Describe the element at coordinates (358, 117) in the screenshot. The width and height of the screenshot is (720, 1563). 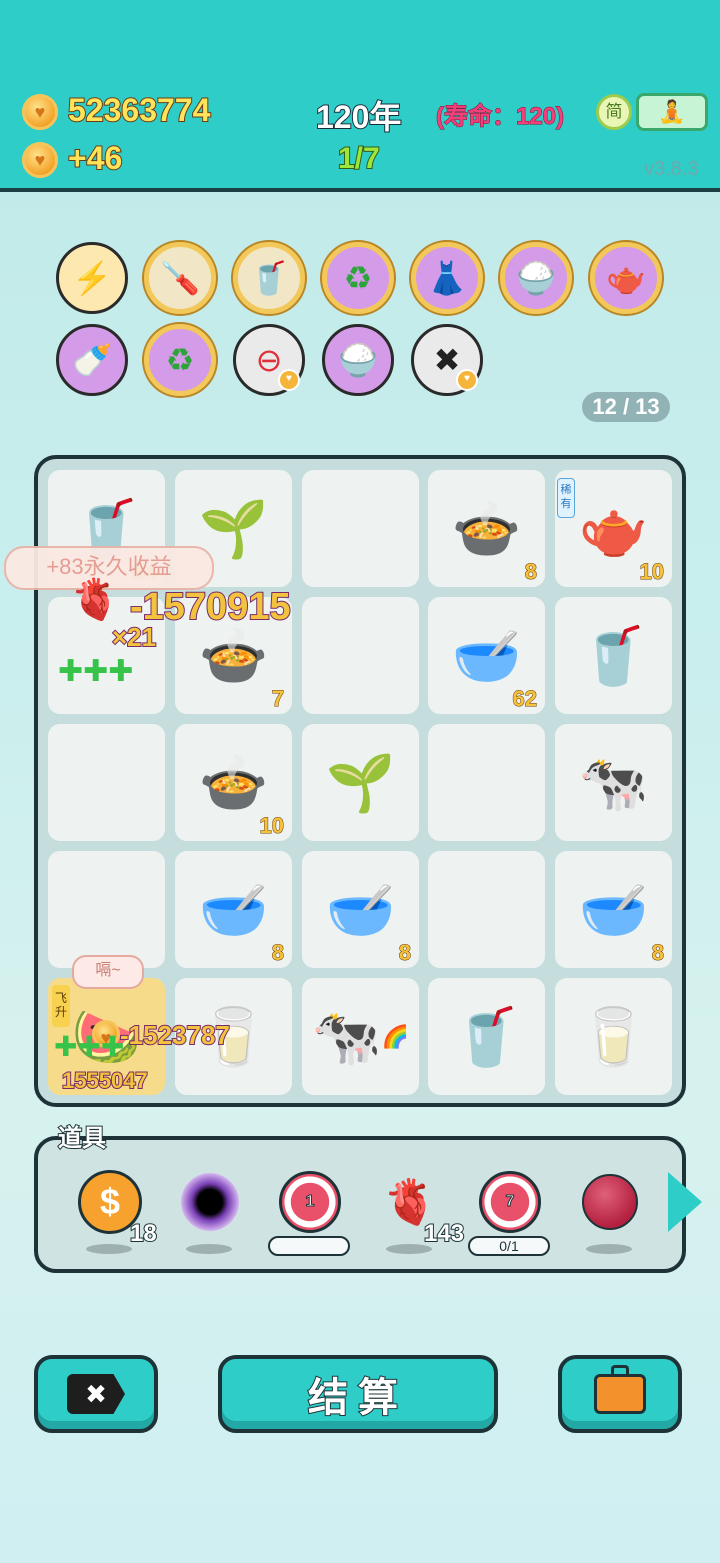
I see `years-label: 120年` at that location.